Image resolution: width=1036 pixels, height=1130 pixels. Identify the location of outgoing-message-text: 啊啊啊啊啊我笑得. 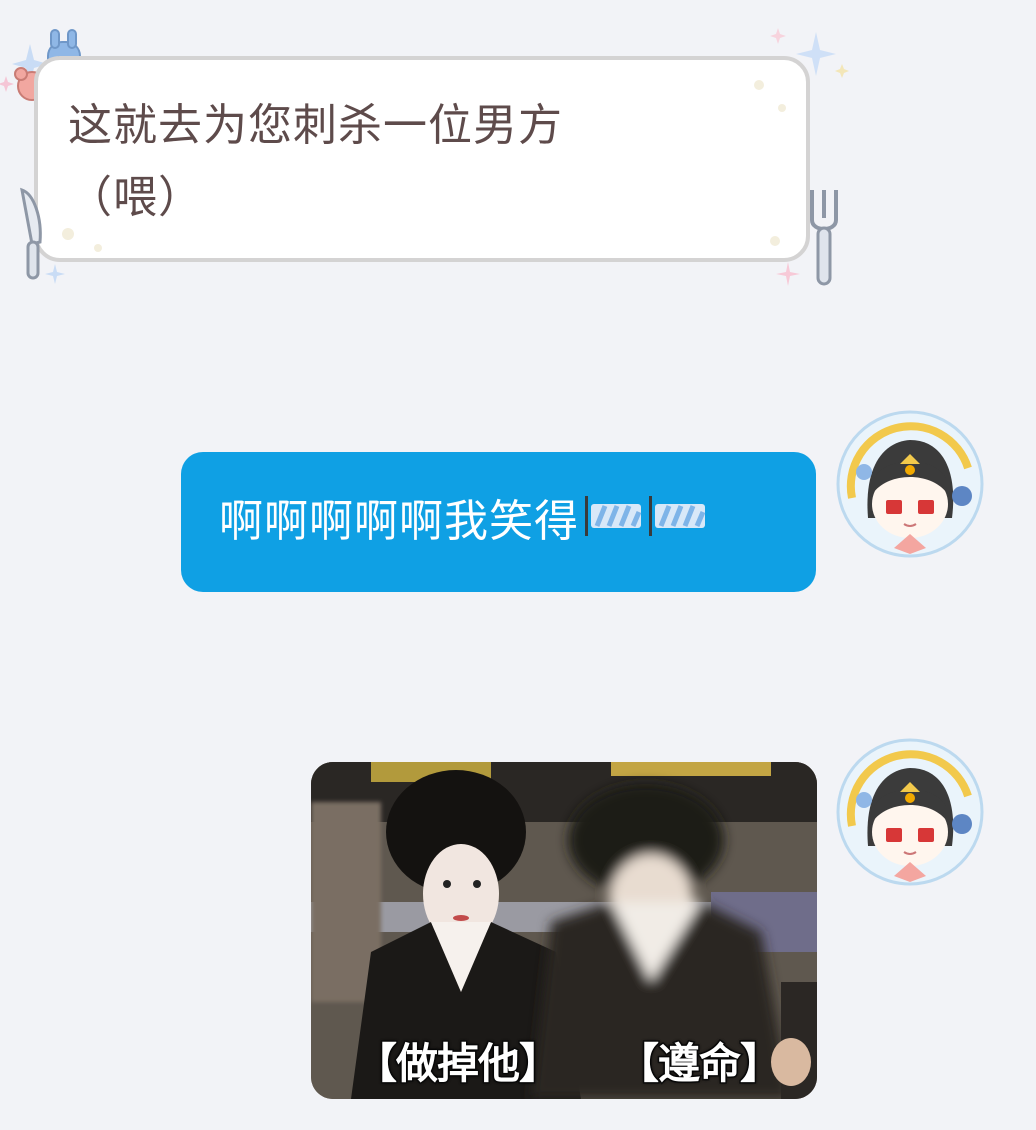
(466, 524).